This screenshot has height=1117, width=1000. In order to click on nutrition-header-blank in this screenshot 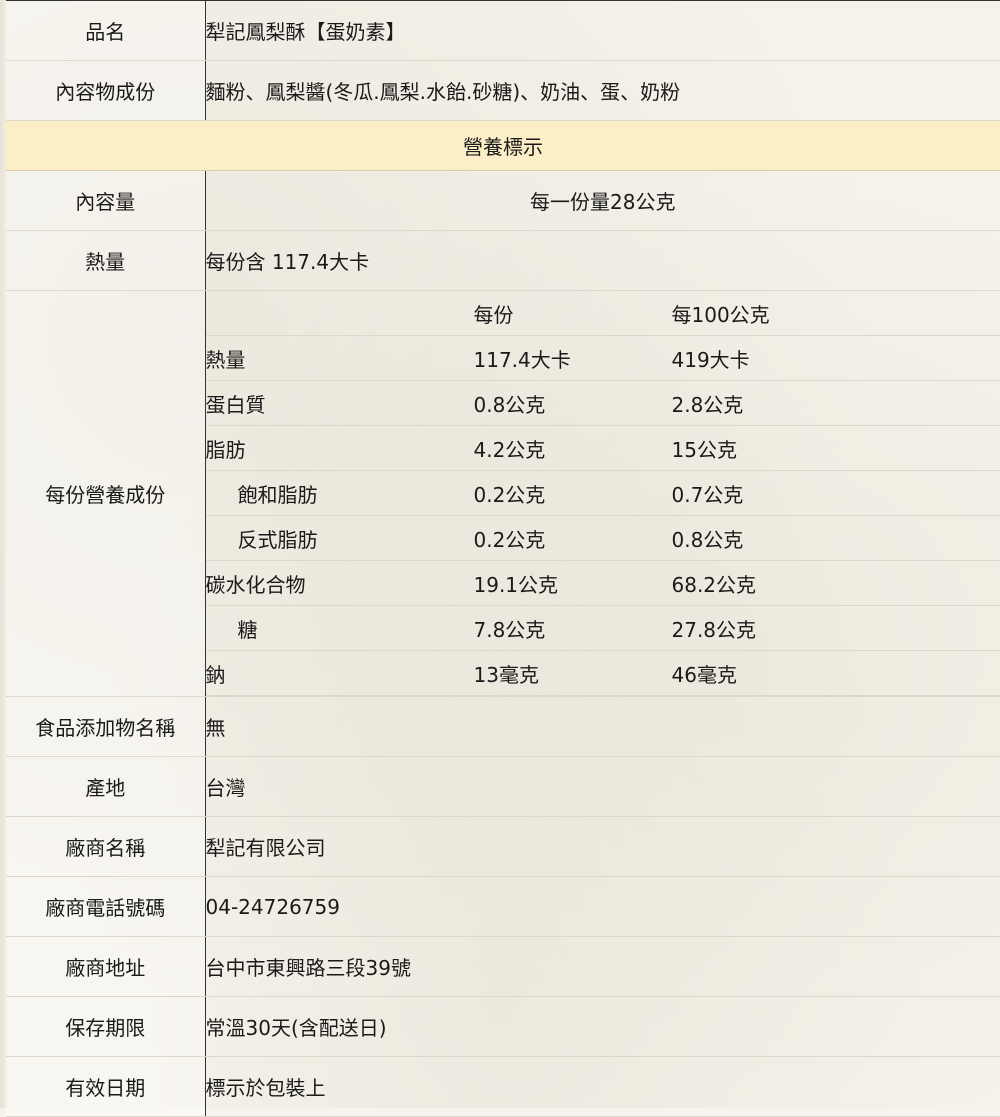, I will do `click(340, 313)`.